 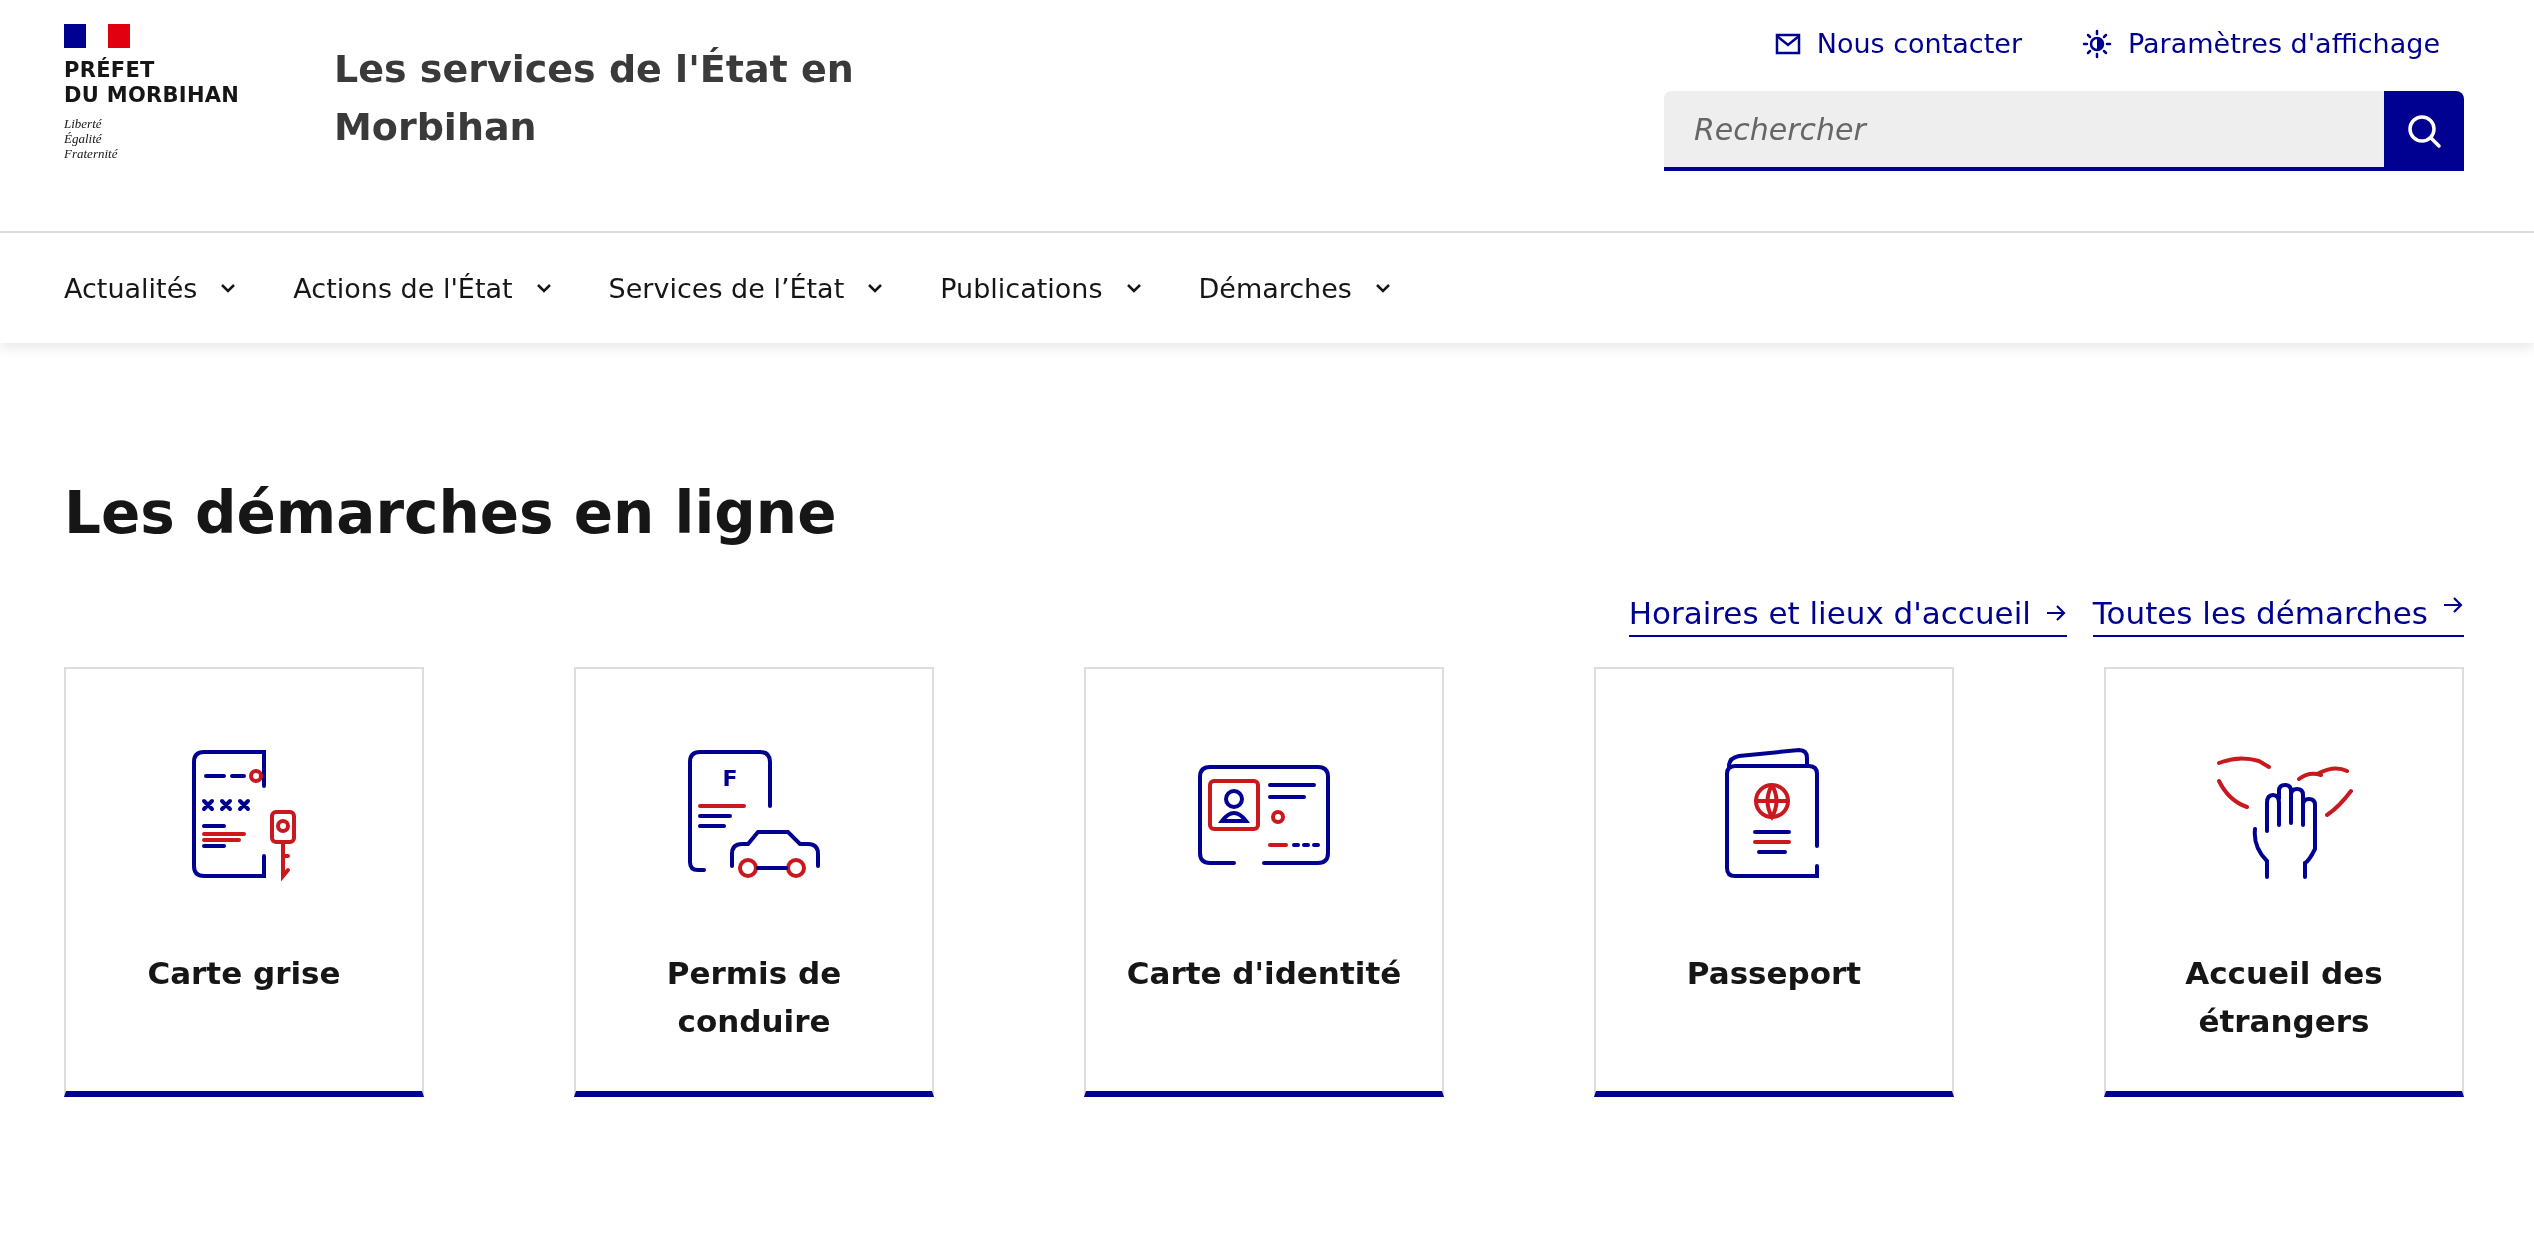 I want to click on nav-menu-item: Publications, so click(x=1041, y=288).